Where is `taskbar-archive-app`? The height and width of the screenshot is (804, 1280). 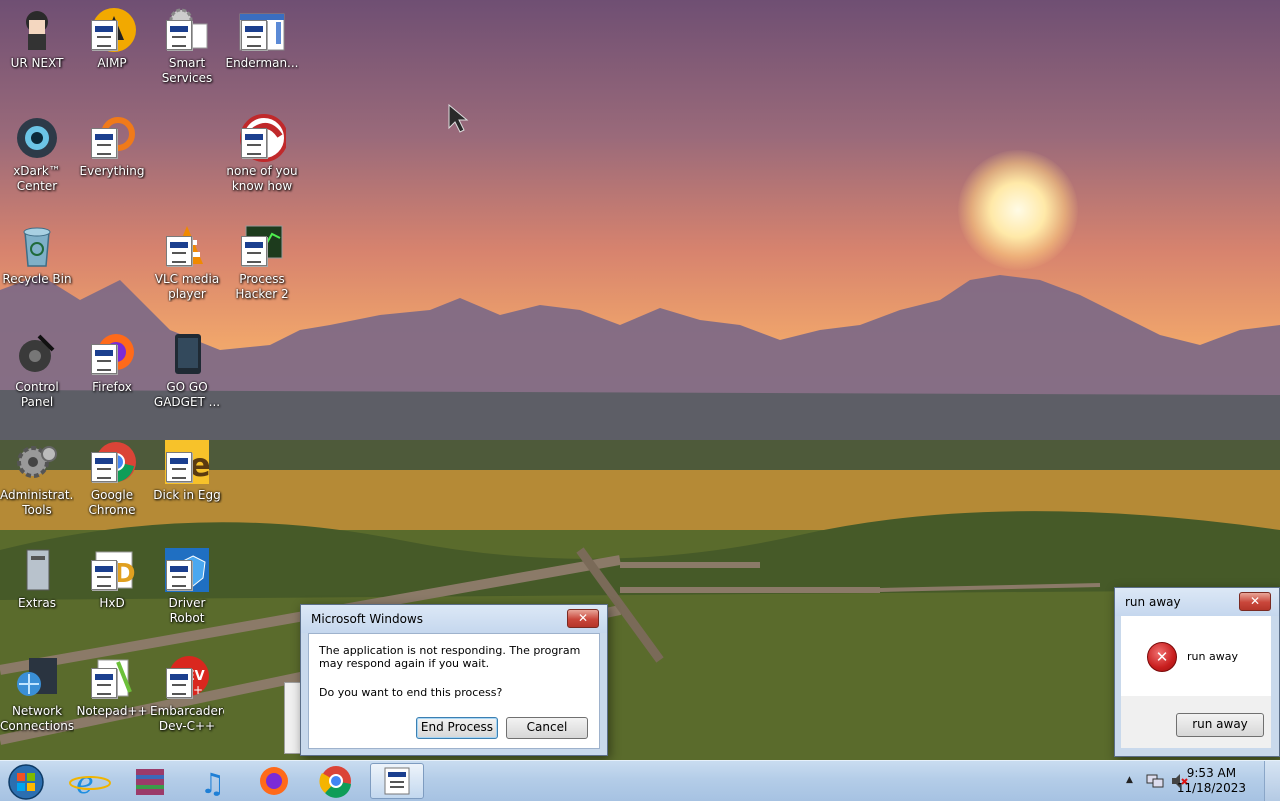 taskbar-archive-app is located at coordinates (150, 781).